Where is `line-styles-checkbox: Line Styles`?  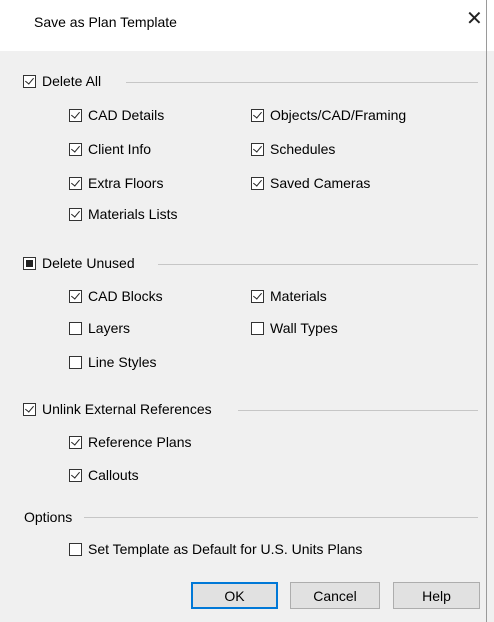
line-styles-checkbox: Line Styles is located at coordinates (112, 362).